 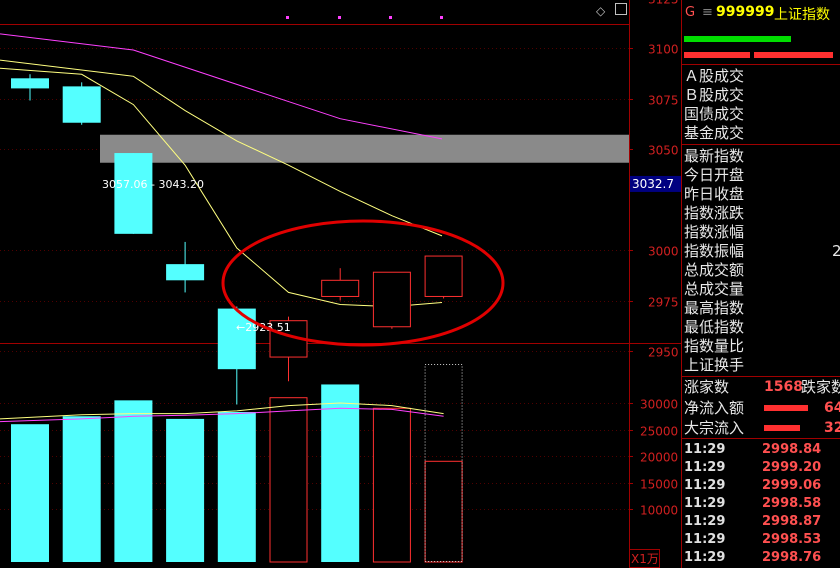 I want to click on index-stat-label: 最高指数, so click(x=714, y=308).